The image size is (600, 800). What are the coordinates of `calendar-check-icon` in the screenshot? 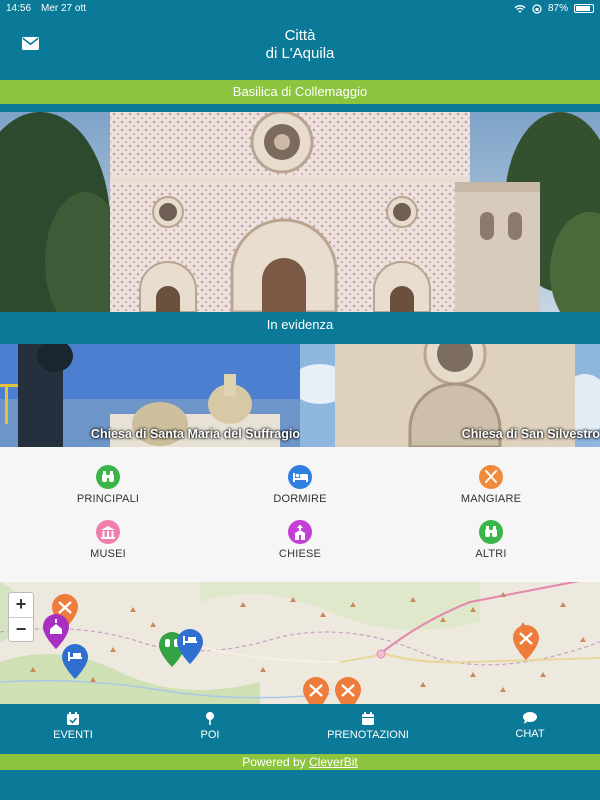 It's located at (73, 718).